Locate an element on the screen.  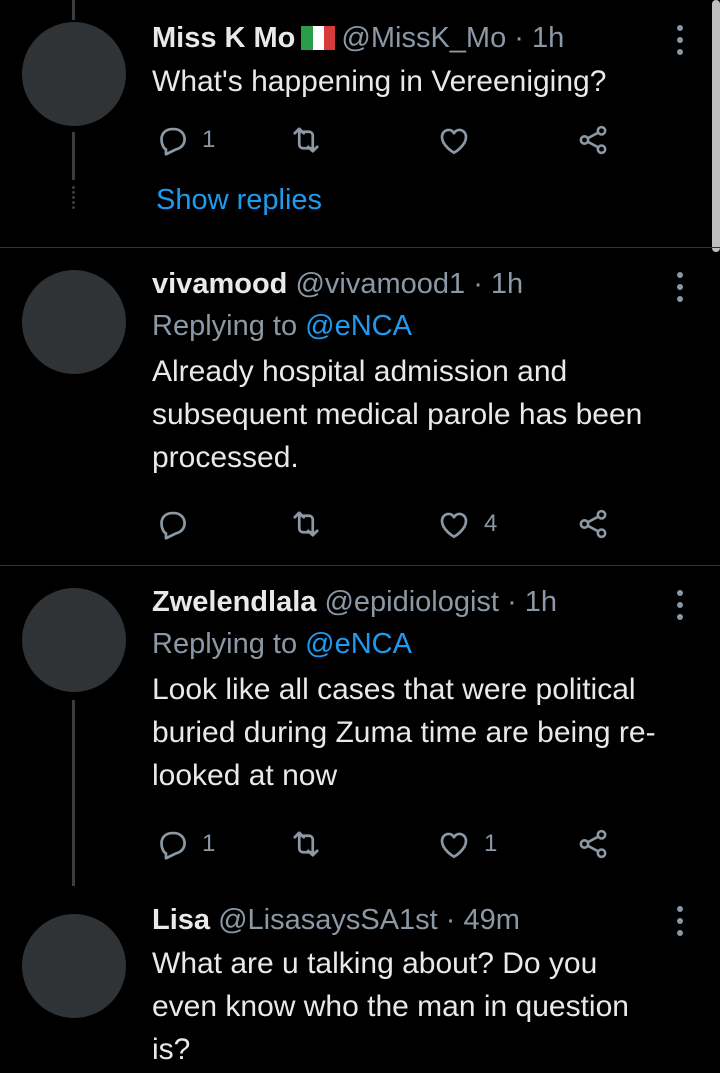
user-handle: @epidiologist is located at coordinates (411, 602).